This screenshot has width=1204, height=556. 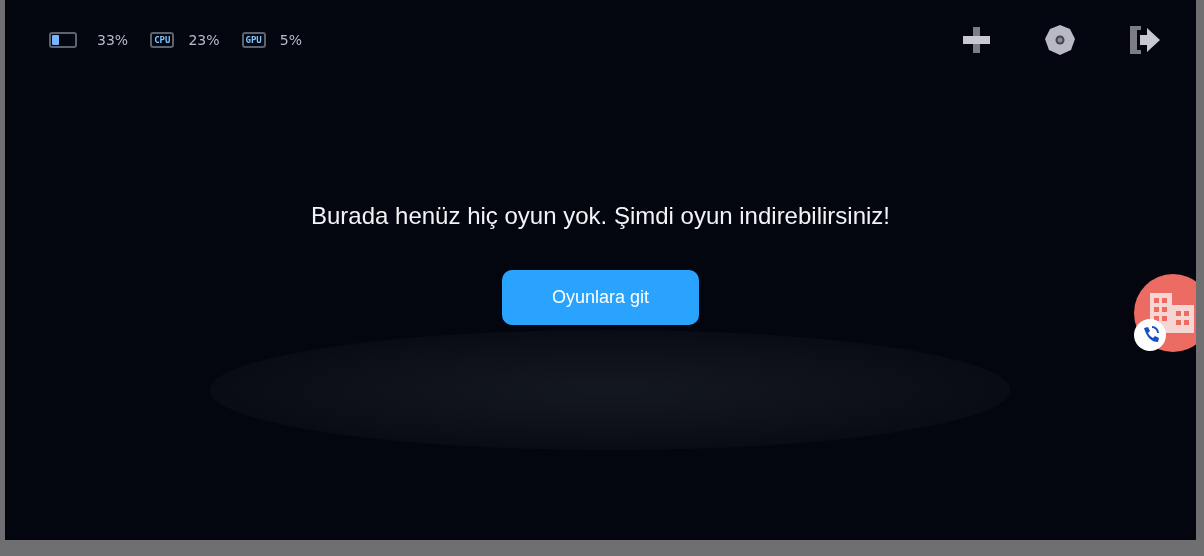 What do you see at coordinates (204, 40) in the screenshot?
I see `cpu-reading: 23%` at bounding box center [204, 40].